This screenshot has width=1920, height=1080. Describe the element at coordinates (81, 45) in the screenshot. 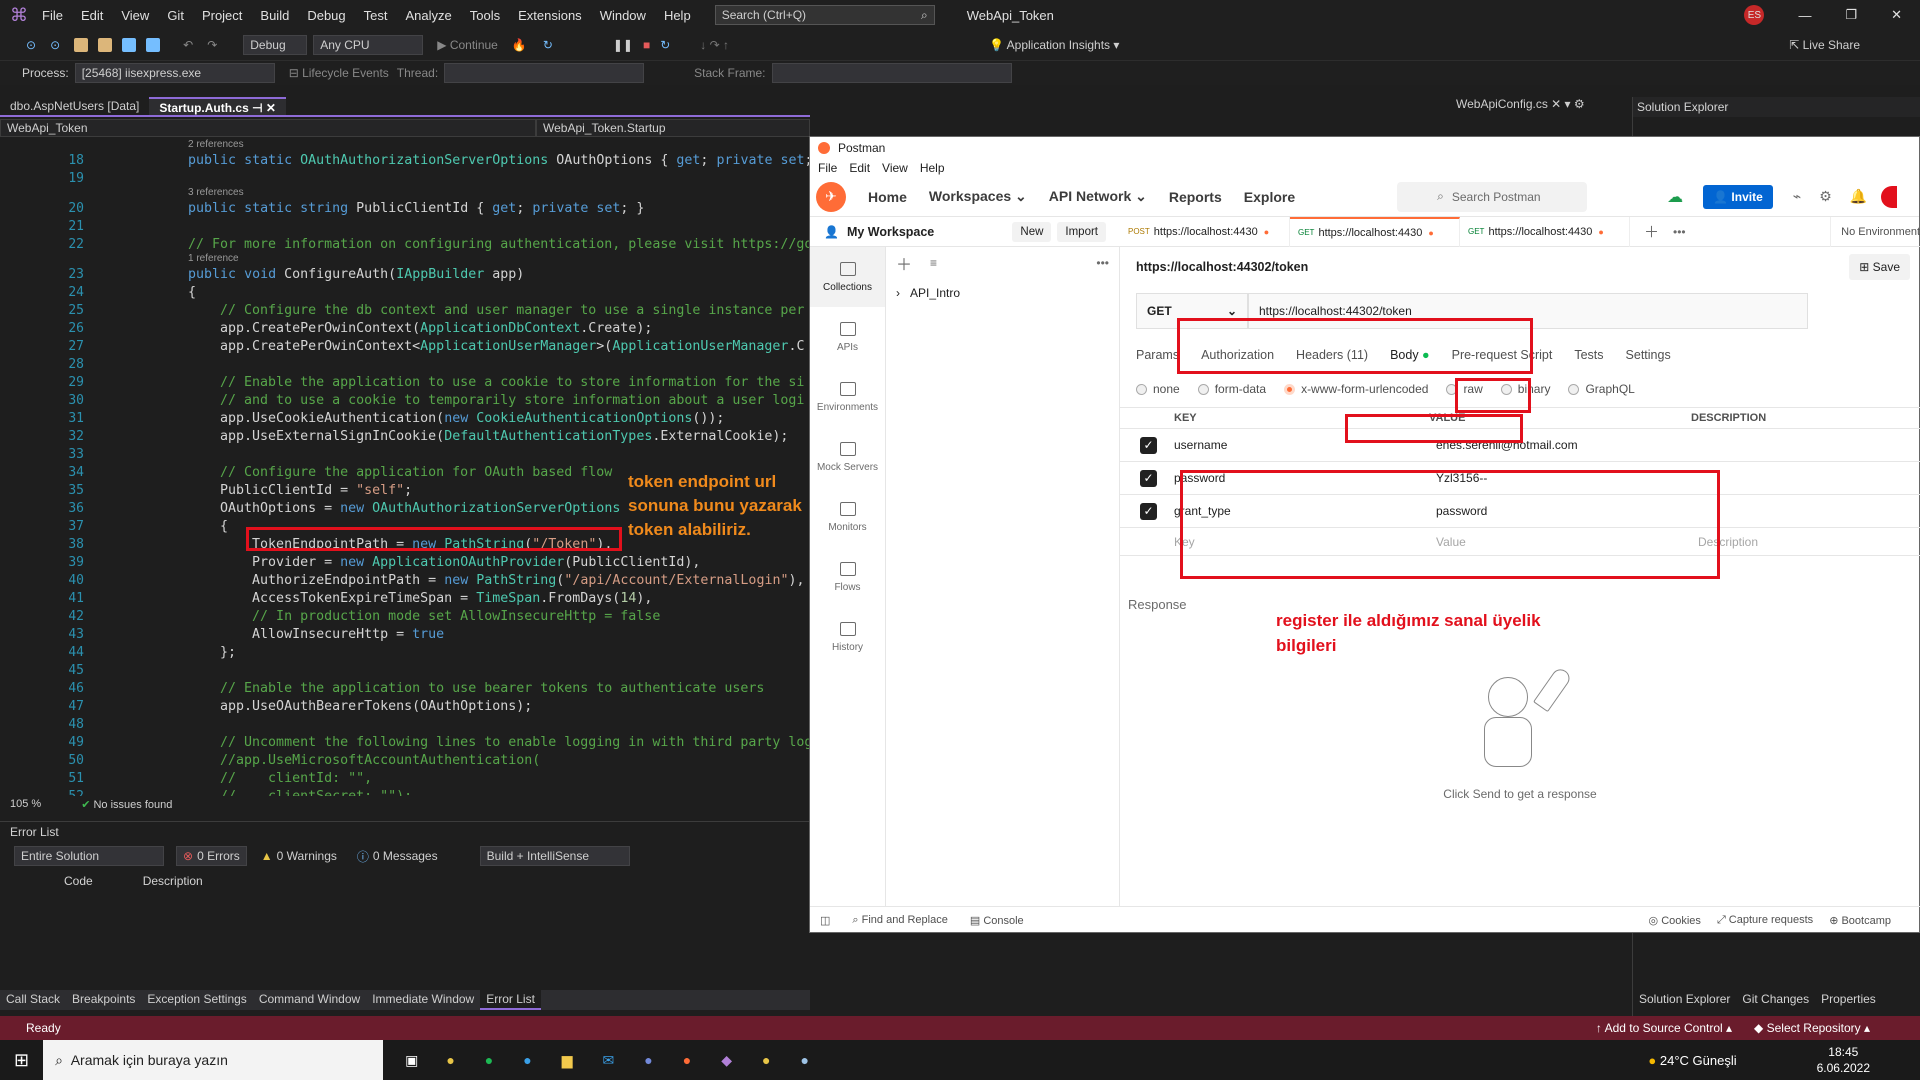

I see `new-project-icon` at that location.